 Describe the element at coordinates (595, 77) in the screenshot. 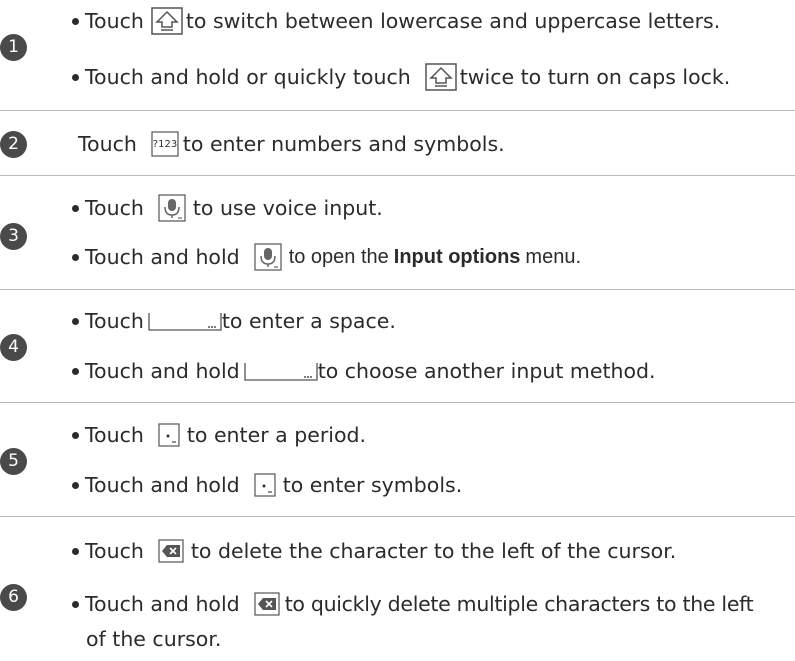

I see `instruction-text: twice to turn on caps lock.` at that location.